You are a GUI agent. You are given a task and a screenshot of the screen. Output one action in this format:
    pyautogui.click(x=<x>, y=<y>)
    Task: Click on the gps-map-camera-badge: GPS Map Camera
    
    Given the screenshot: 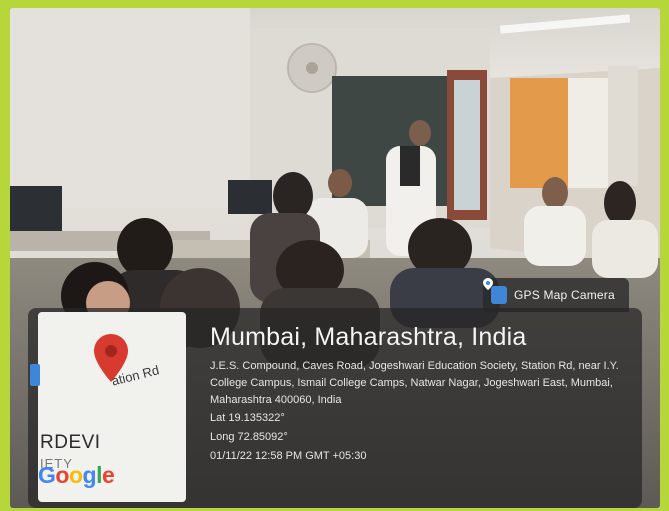 What is the action you would take?
    pyautogui.click(x=556, y=295)
    